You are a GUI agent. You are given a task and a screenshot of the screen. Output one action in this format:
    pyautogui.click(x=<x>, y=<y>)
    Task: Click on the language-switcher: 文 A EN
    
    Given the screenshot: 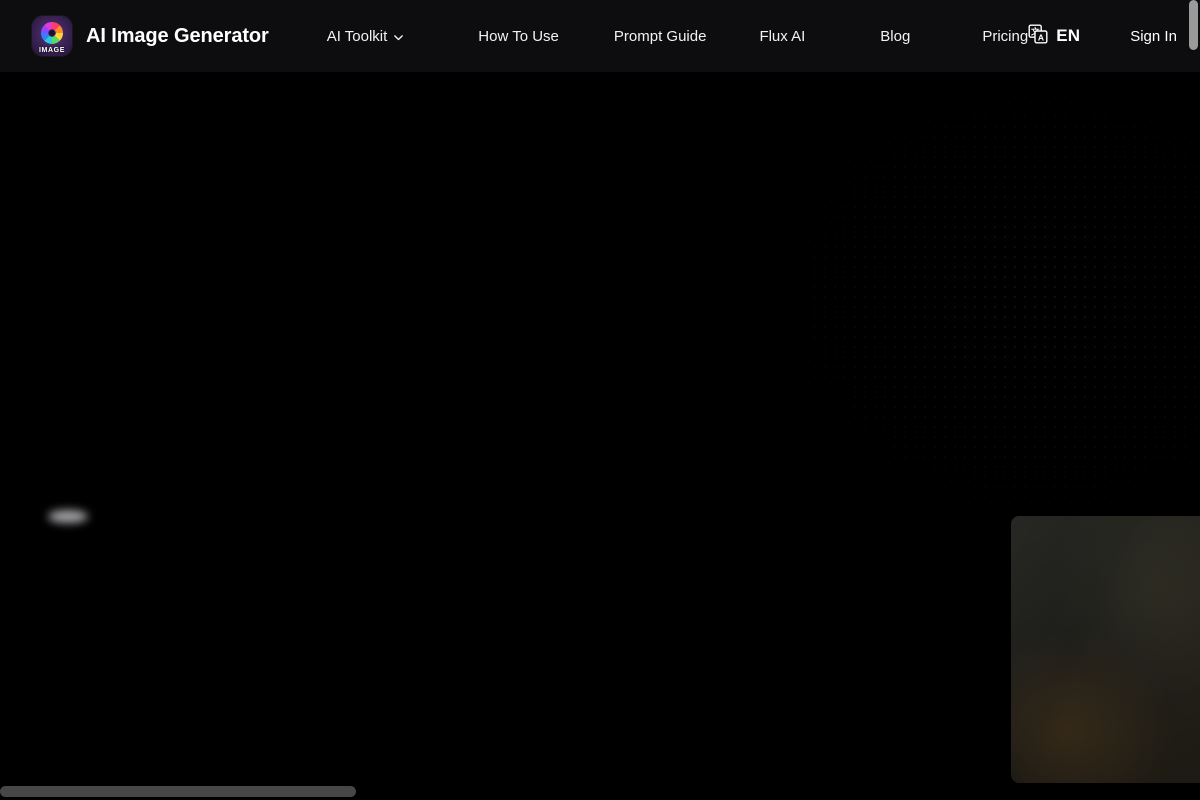 What is the action you would take?
    pyautogui.click(x=1054, y=36)
    